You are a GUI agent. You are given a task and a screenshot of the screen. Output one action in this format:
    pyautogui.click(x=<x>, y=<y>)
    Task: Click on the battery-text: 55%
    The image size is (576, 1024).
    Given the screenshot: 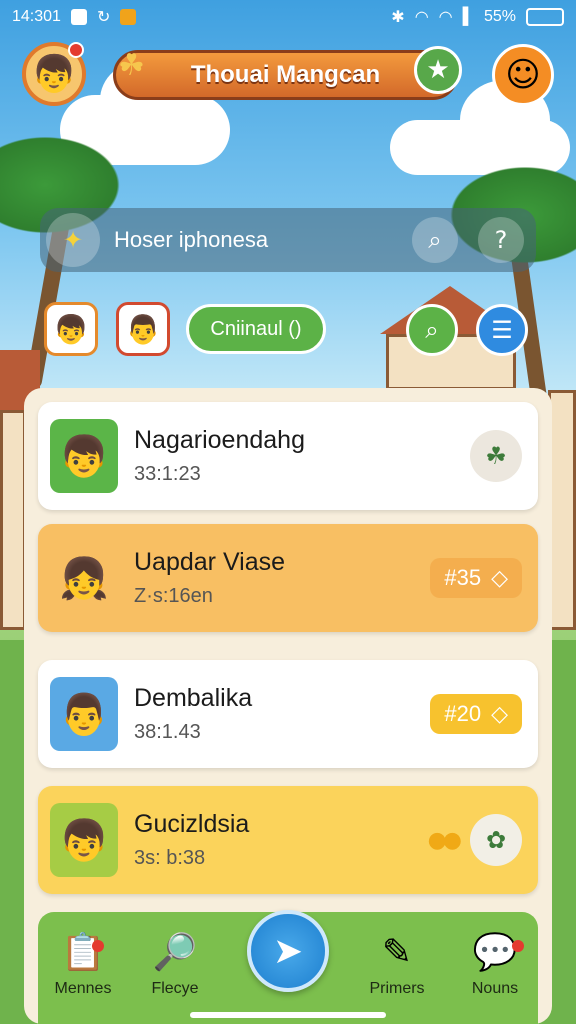 What is the action you would take?
    pyautogui.click(x=499, y=16)
    